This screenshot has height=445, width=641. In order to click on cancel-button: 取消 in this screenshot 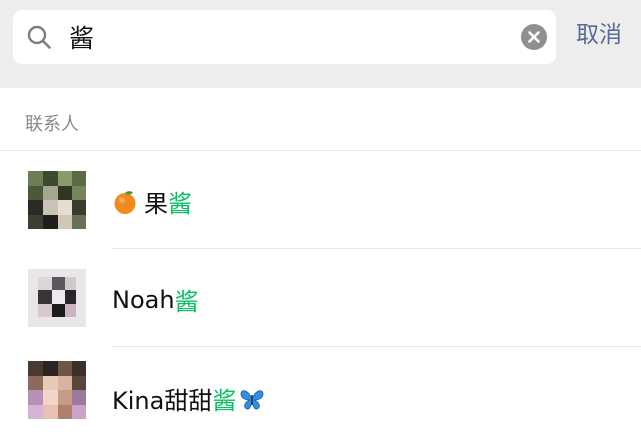, I will do `click(599, 35)`.